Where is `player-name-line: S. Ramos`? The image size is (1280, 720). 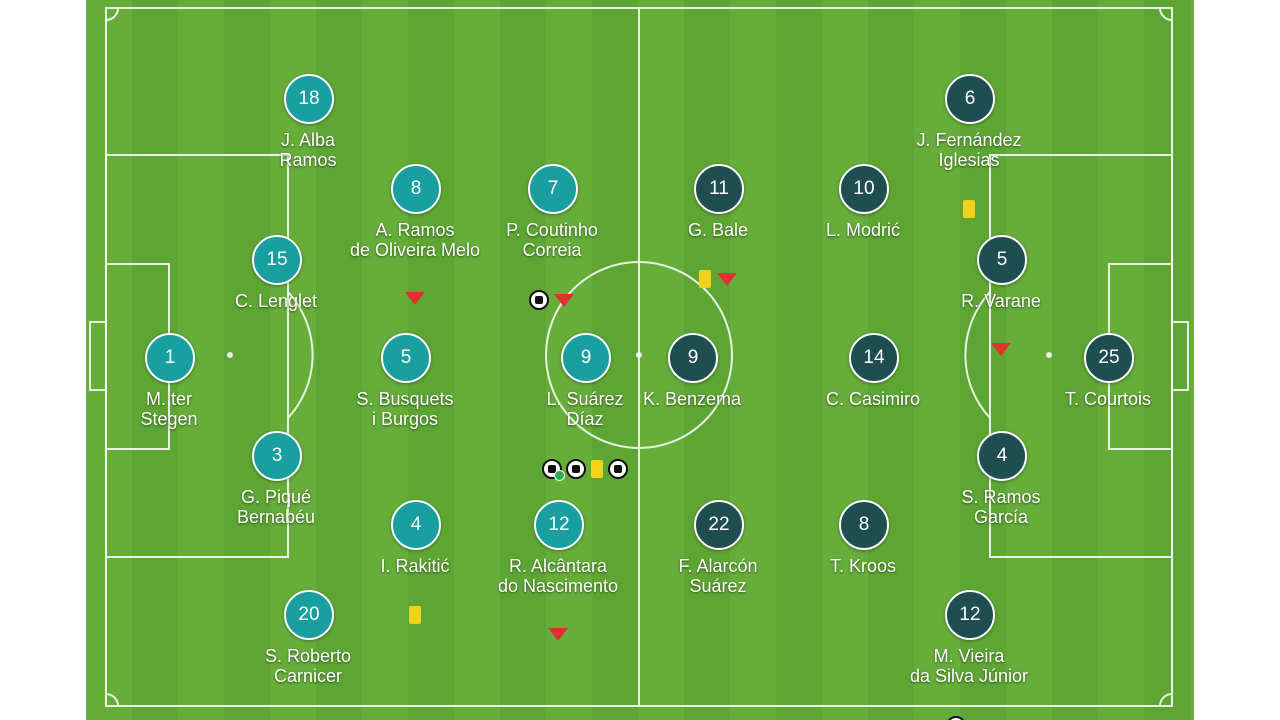
player-name-line: S. Ramos is located at coordinates (1001, 497).